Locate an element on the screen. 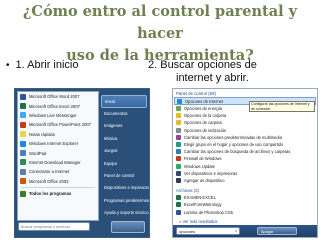 Image resolution: width=320 pixels, height=240 pixels. program-item: Microsoft Office PowerPoint 2007 is located at coordinates (58, 124).